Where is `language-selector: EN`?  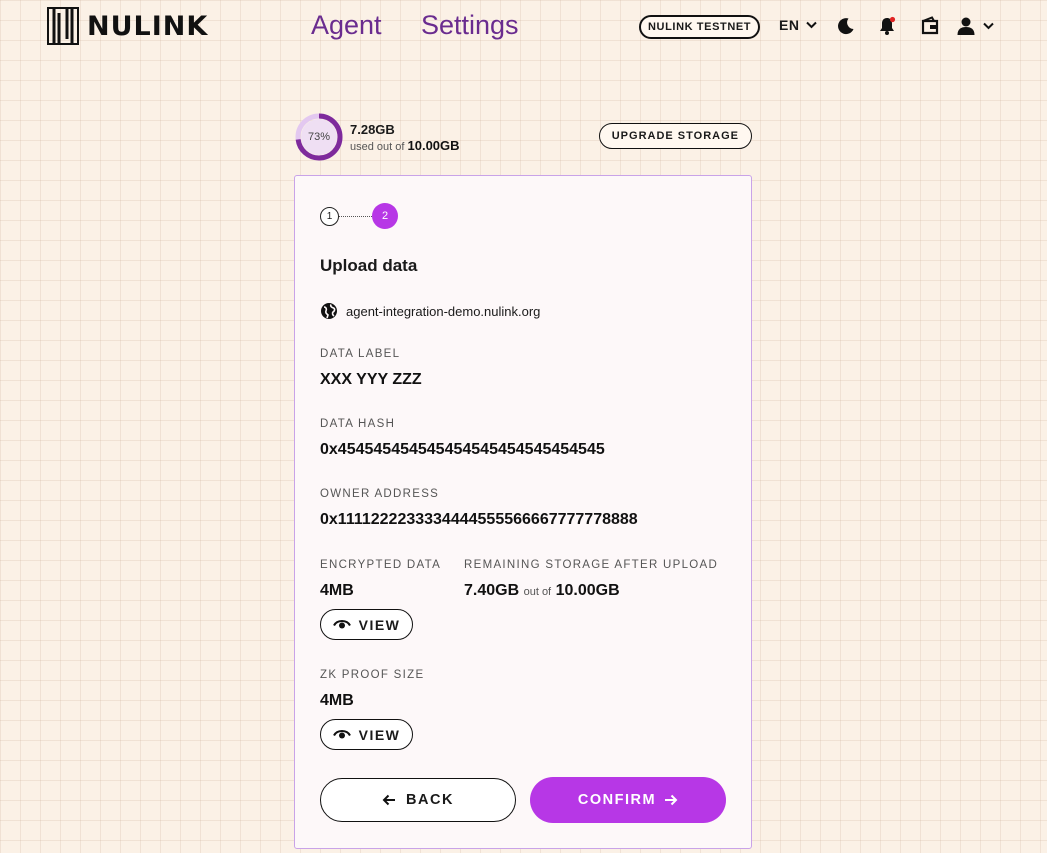 language-selector: EN is located at coordinates (798, 25).